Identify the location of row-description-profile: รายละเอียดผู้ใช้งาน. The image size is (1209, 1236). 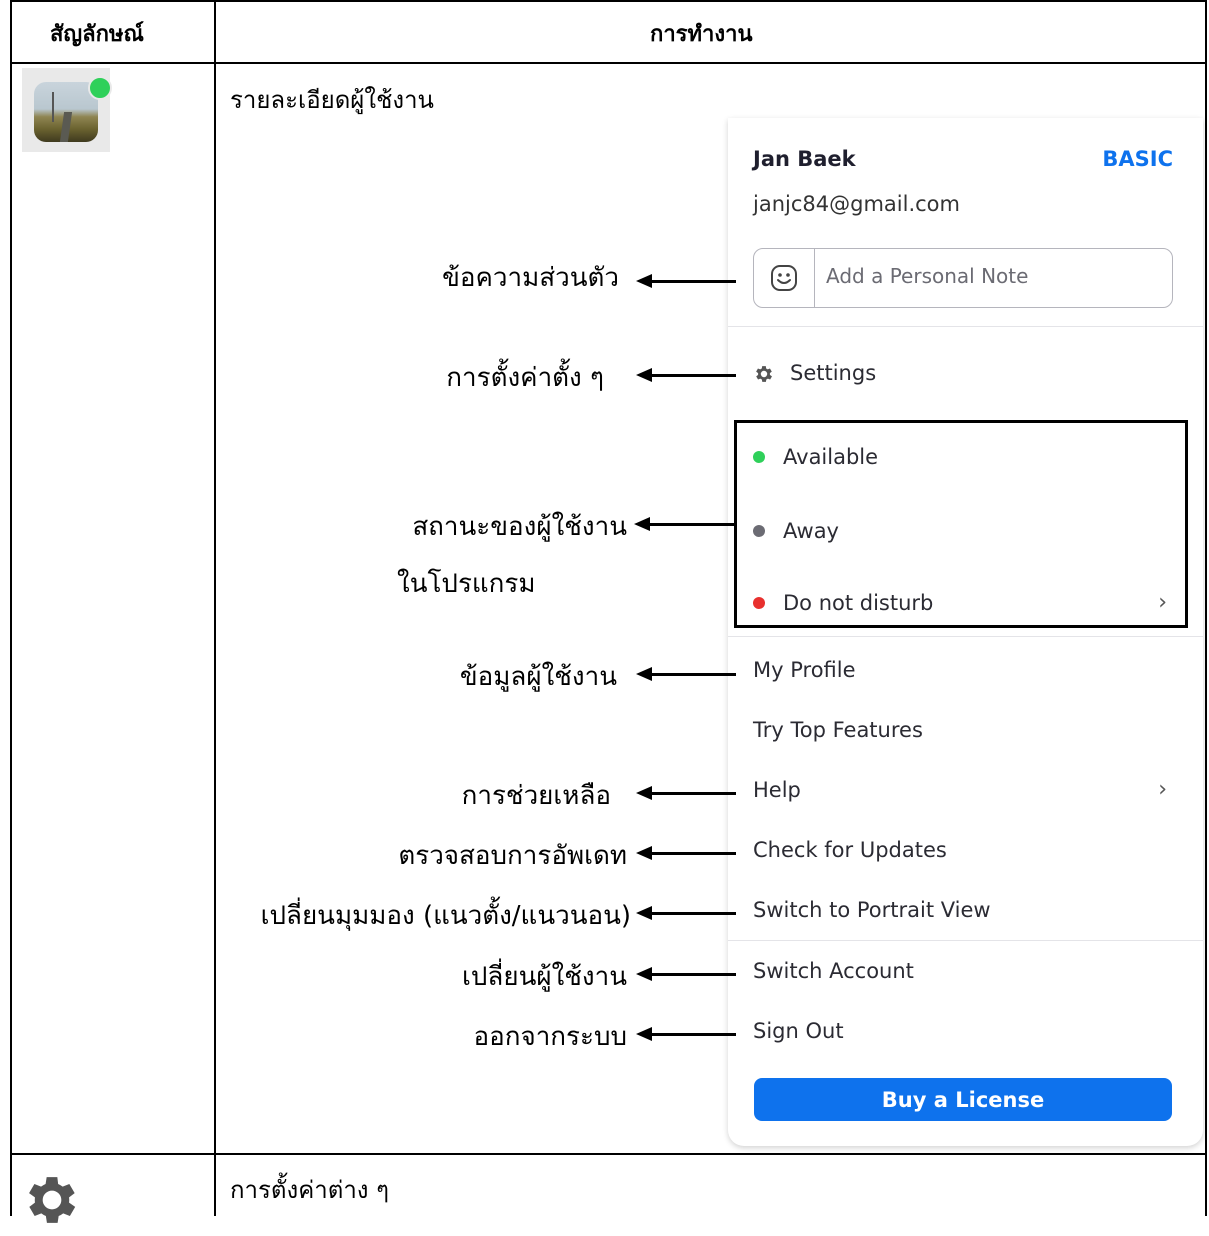
(332, 100).